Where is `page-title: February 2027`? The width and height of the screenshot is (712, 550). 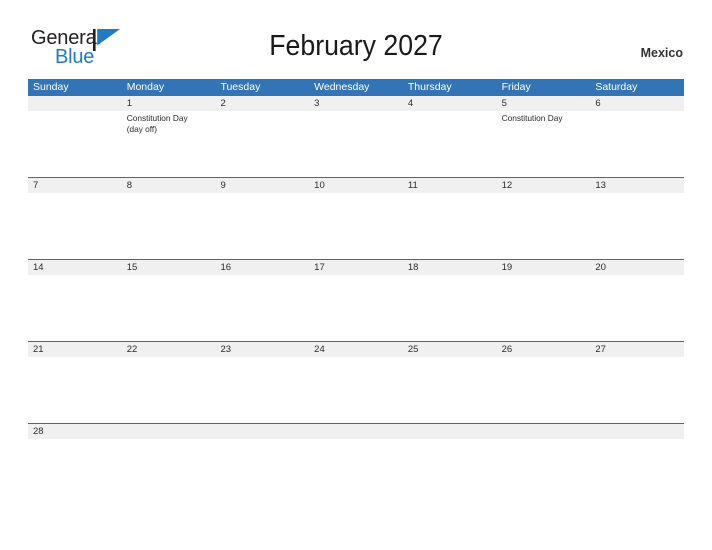 page-title: February 2027 is located at coordinates (356, 46).